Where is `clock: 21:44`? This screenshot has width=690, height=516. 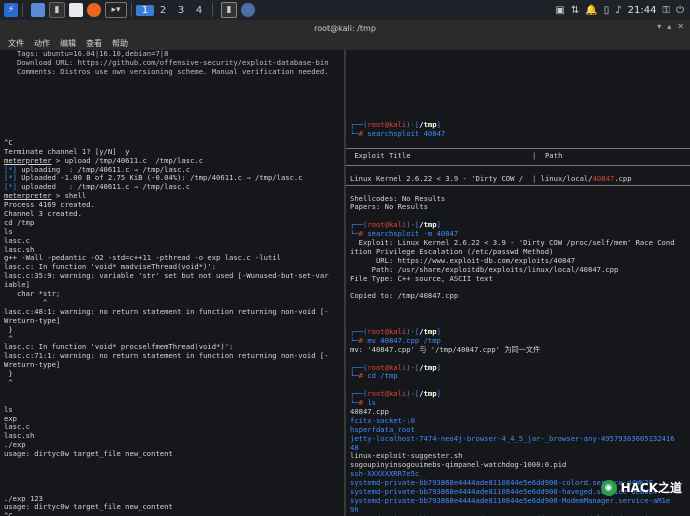
clock: 21:44 is located at coordinates (642, 10).